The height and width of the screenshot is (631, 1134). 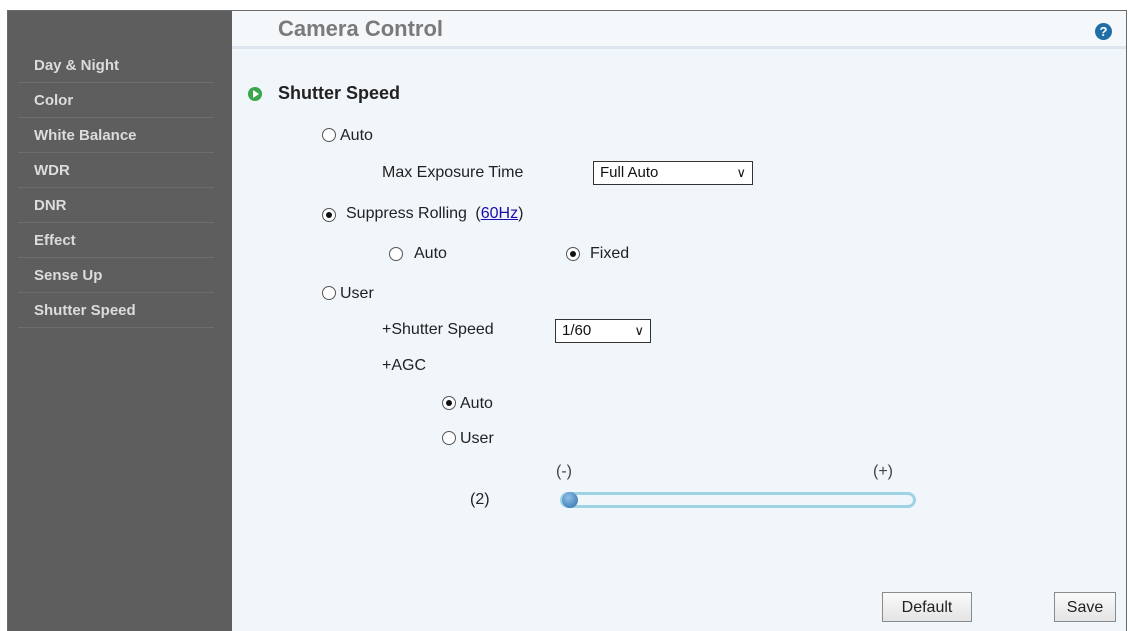 I want to click on max-exposure-value: Full Auto, so click(x=629, y=172).